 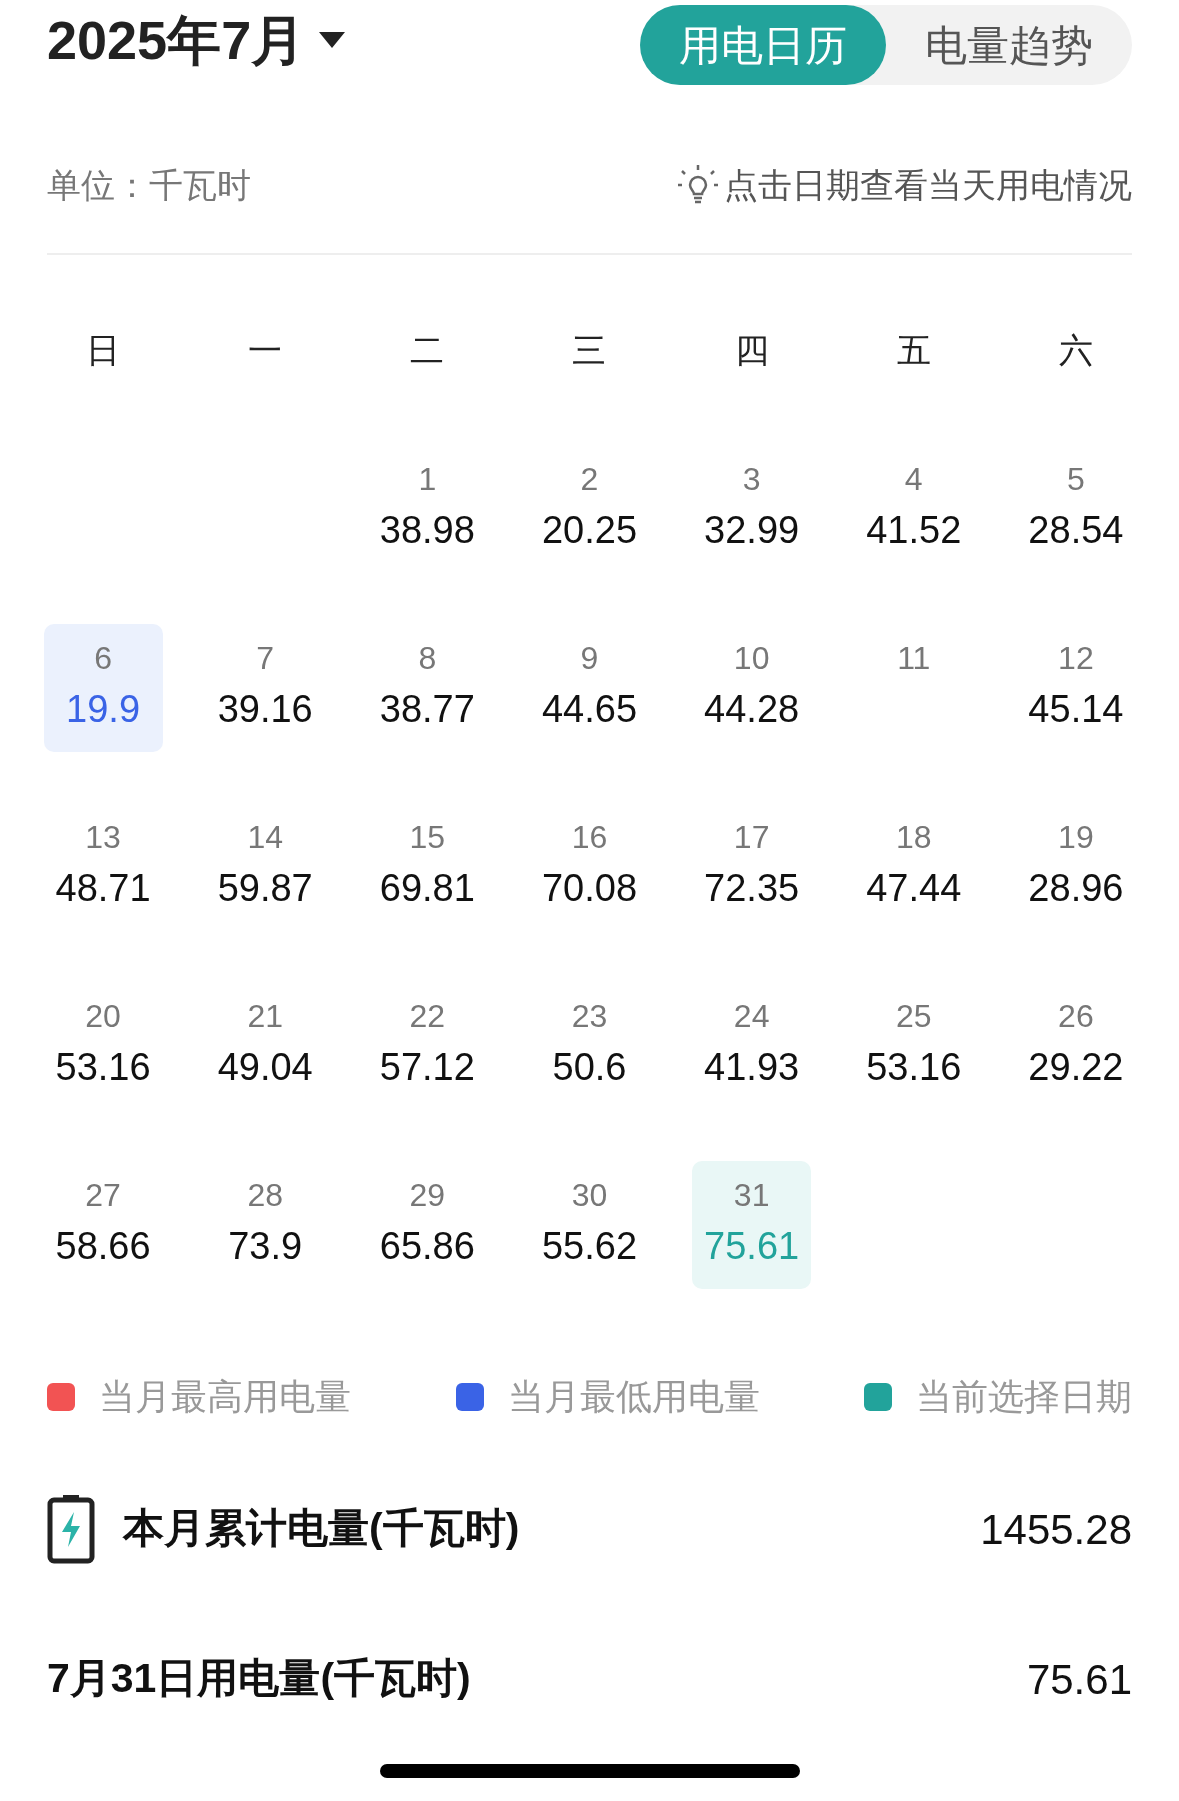 I want to click on day-usage: 70.08, so click(x=589, y=888).